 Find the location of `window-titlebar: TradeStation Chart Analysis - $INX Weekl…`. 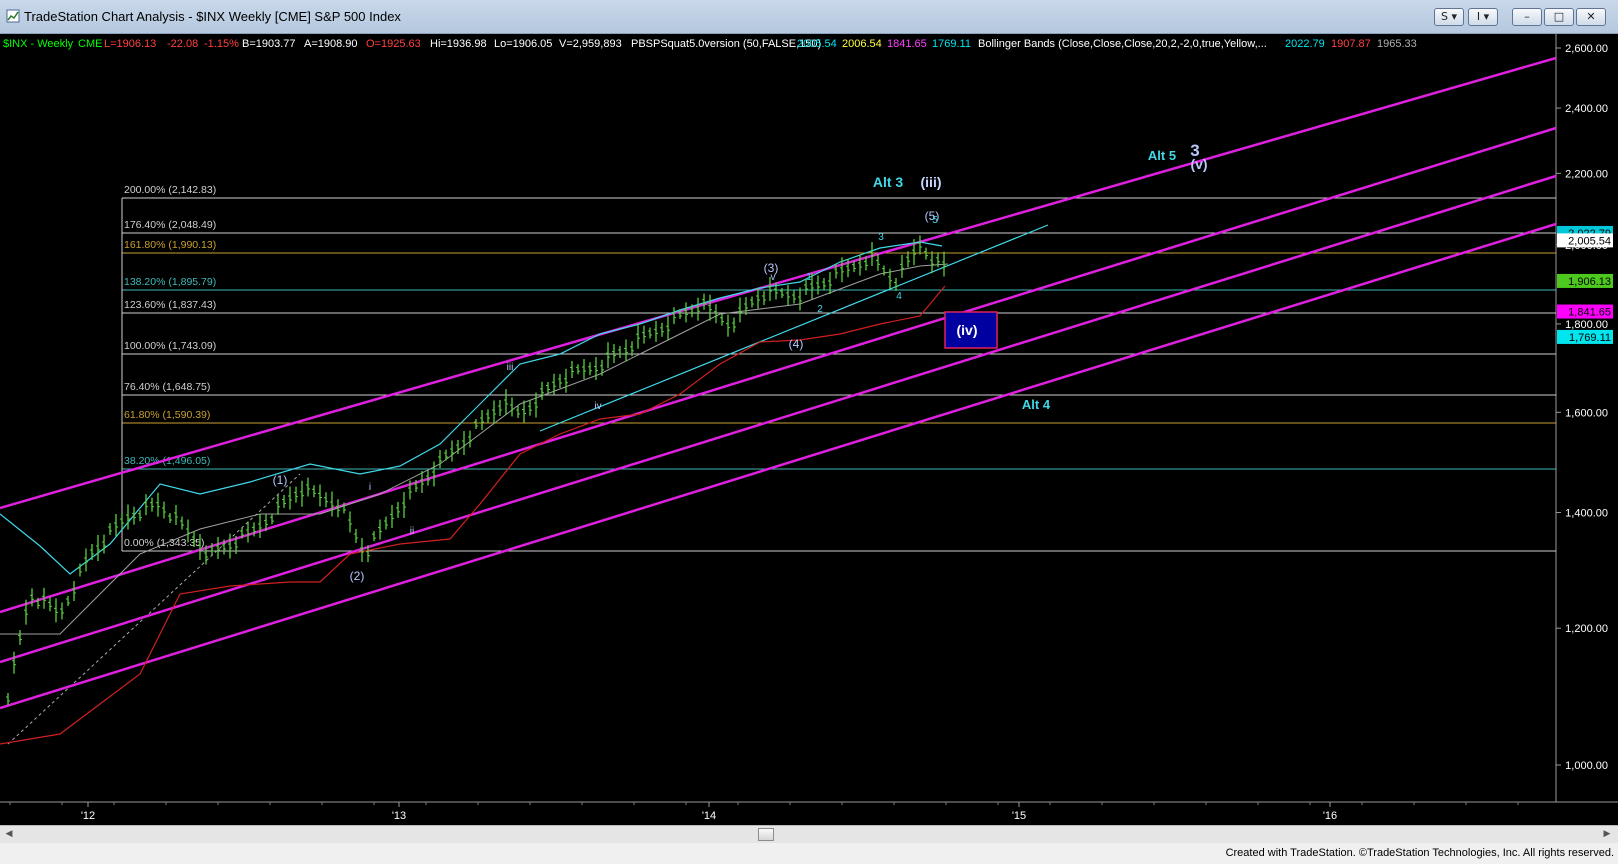

window-titlebar: TradeStation Chart Analysis - $INX Weekl… is located at coordinates (809, 17).